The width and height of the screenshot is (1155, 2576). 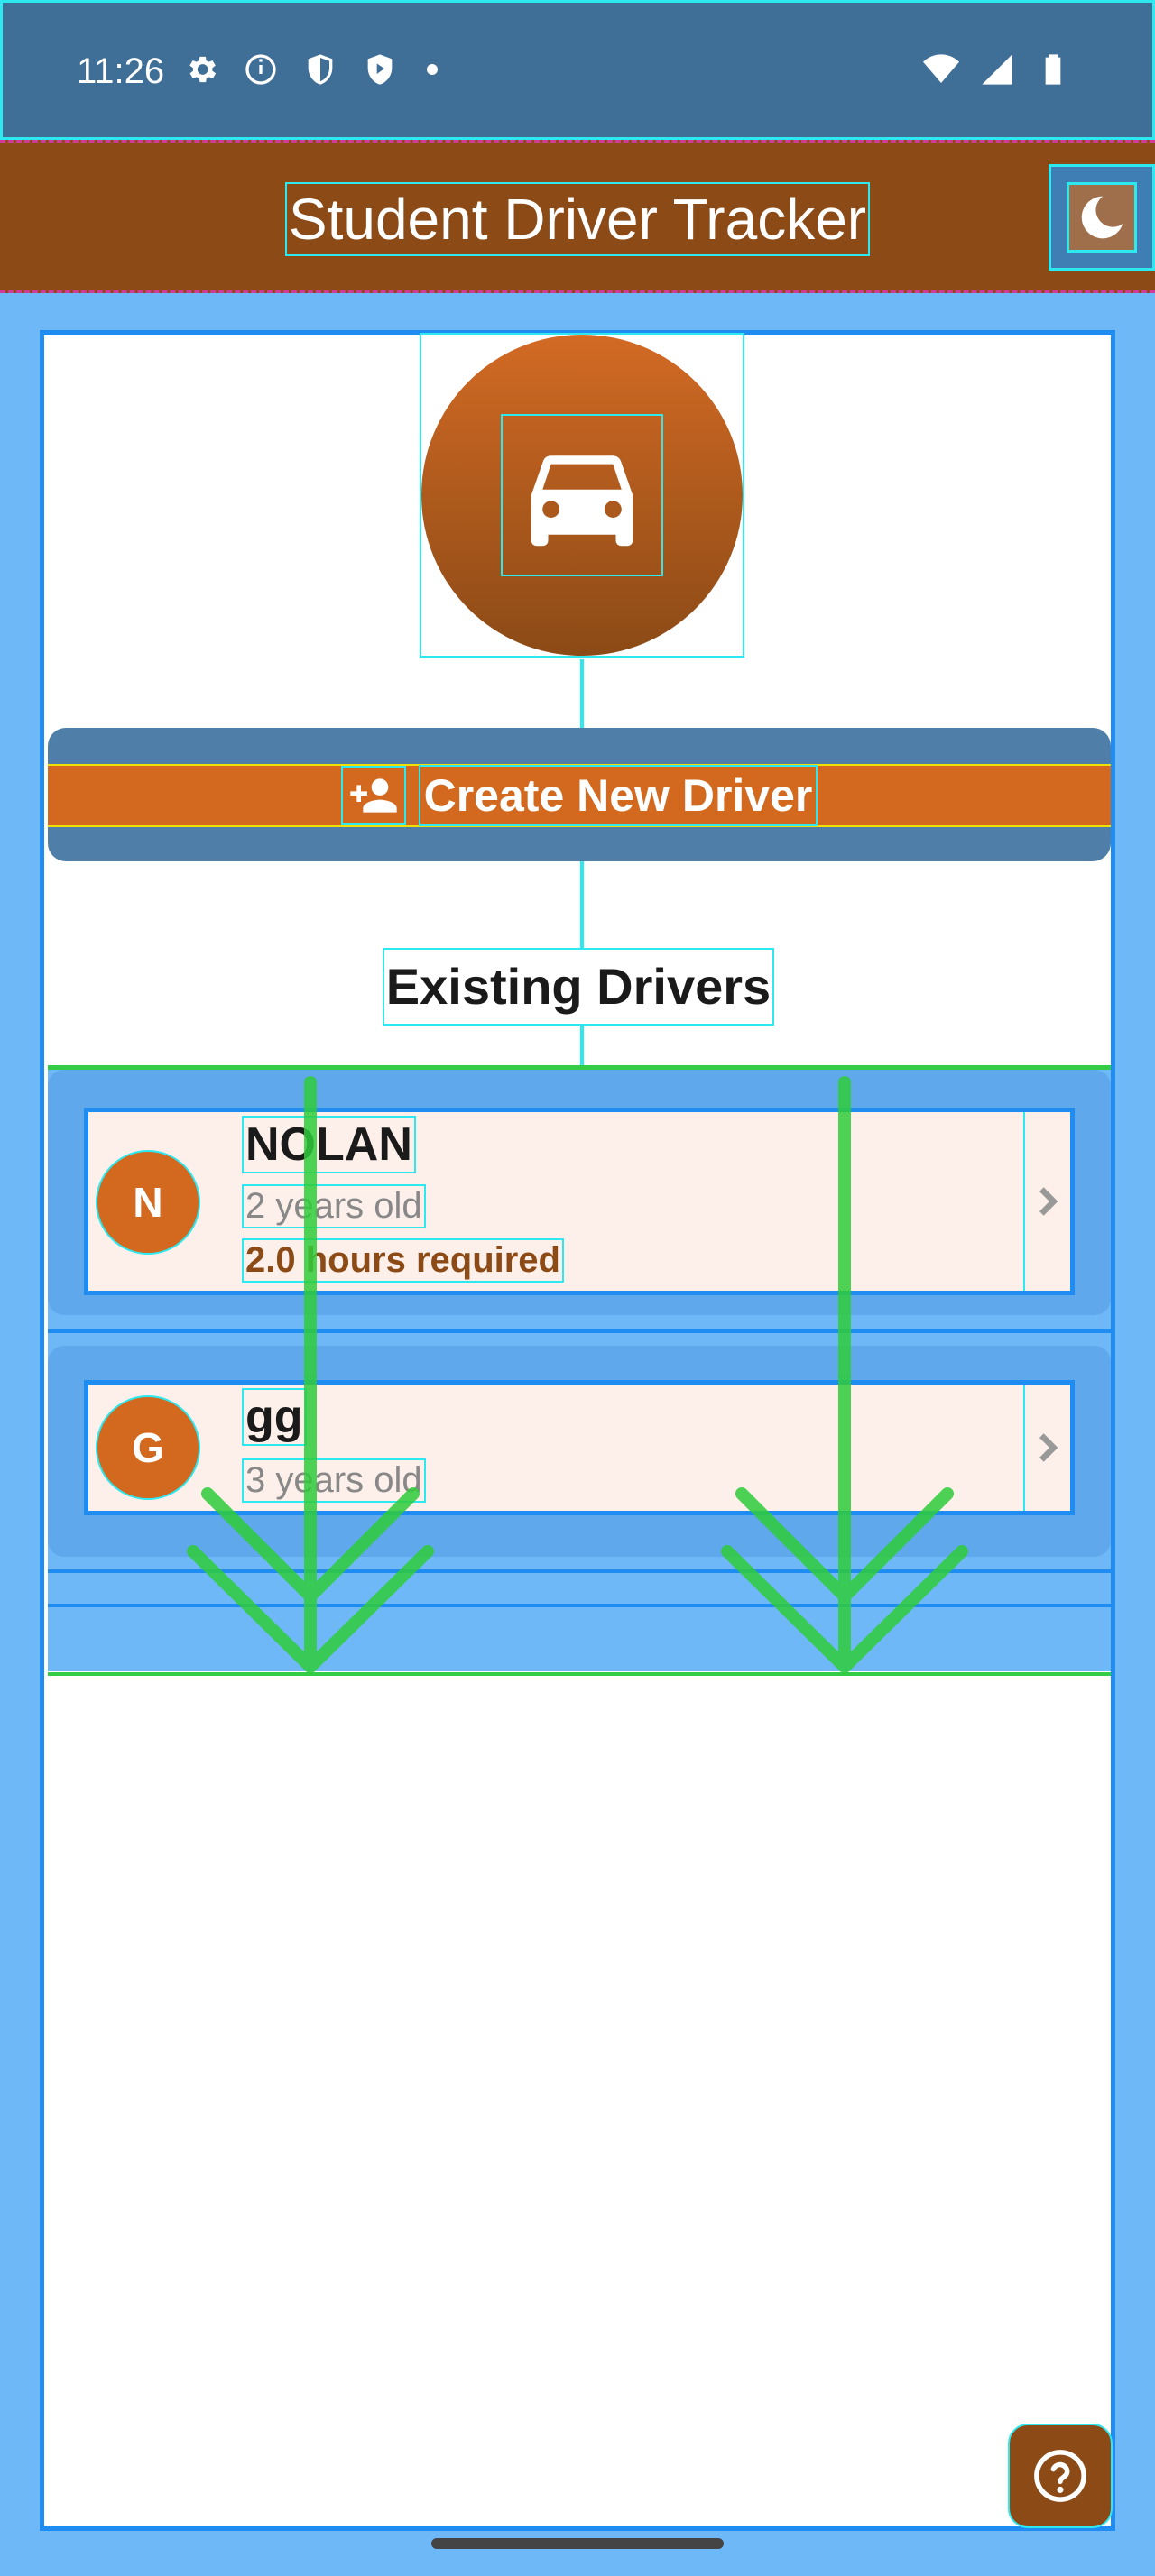 What do you see at coordinates (578, 987) in the screenshot?
I see `section-title: Existing Drivers` at bounding box center [578, 987].